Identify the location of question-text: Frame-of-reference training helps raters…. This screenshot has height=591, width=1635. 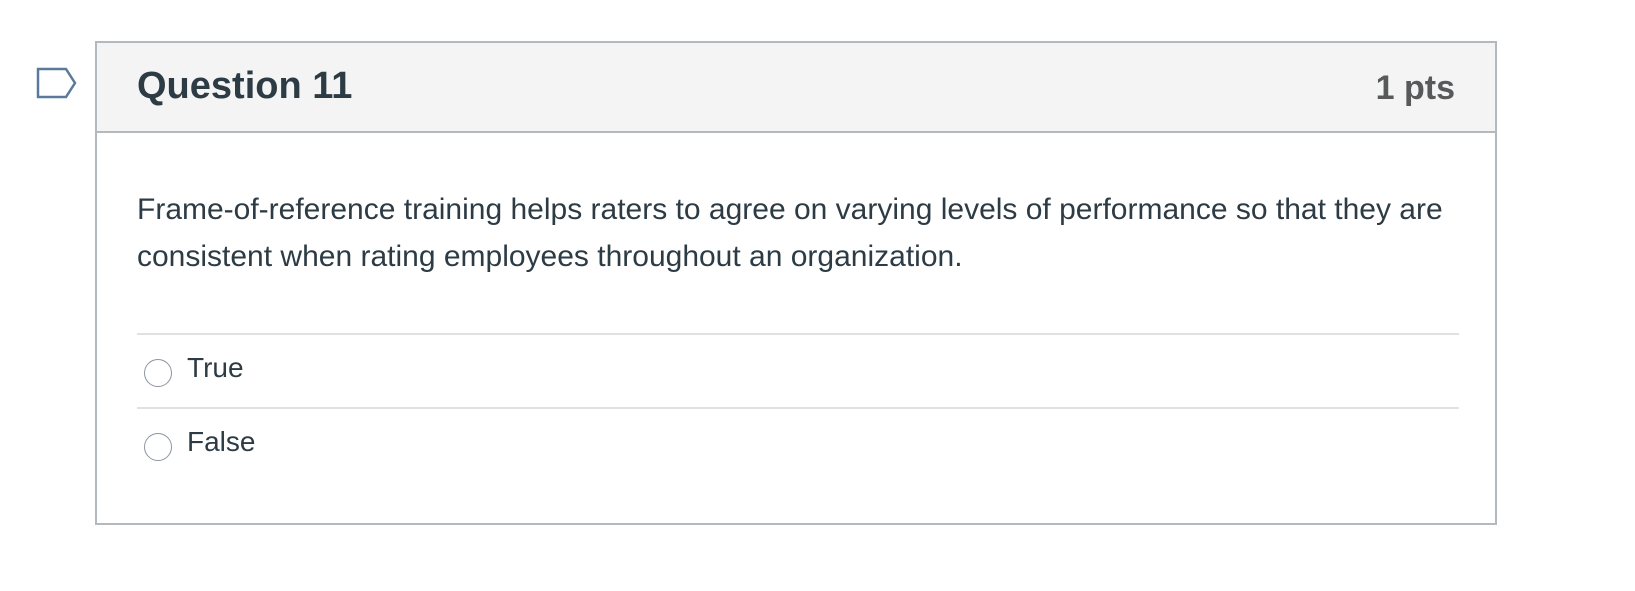
(790, 233).